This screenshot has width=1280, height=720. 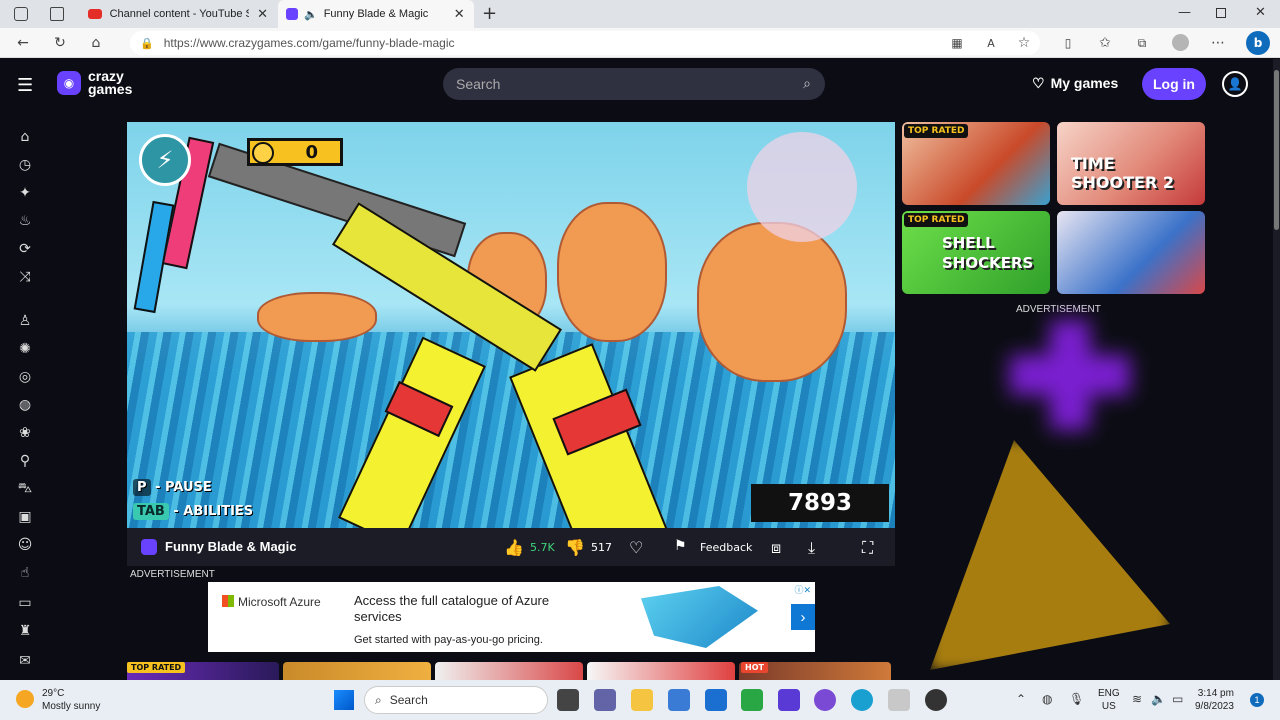 I want to click on decorative-triangle-shape, so click(x=1050, y=555).